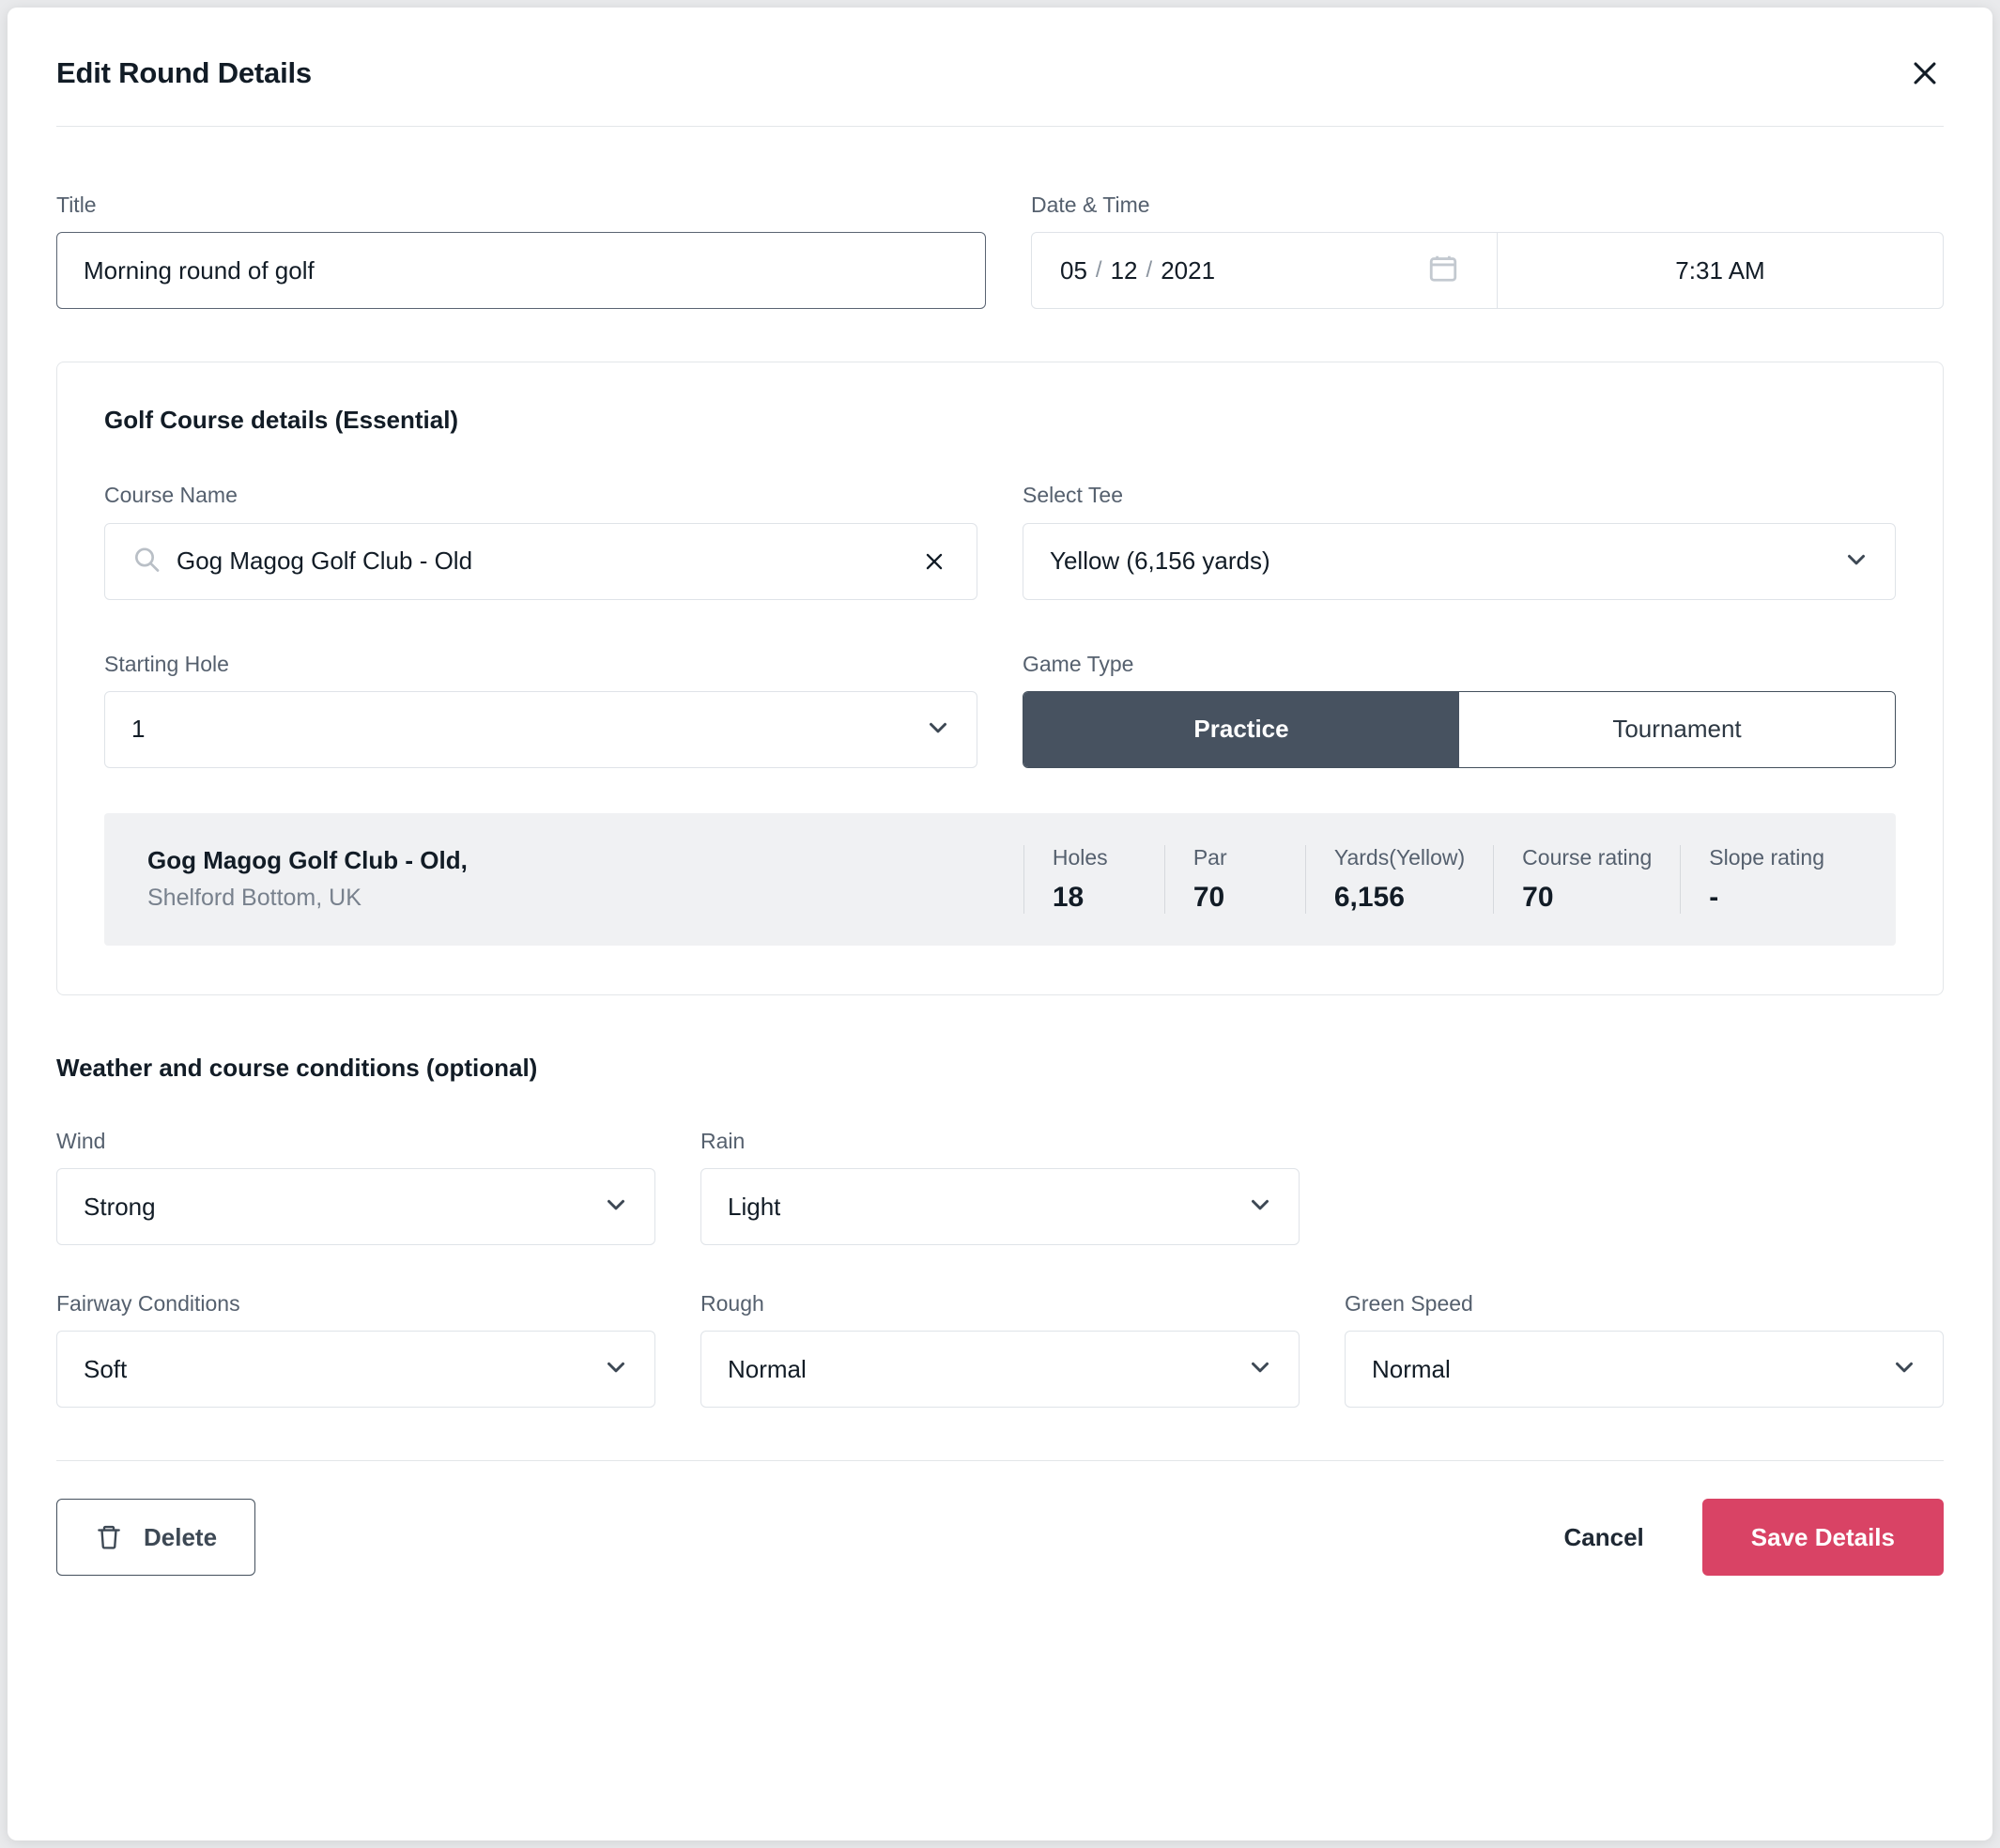 The image size is (2000, 1848). I want to click on wind-group: Wind Strong, so click(355, 1187).